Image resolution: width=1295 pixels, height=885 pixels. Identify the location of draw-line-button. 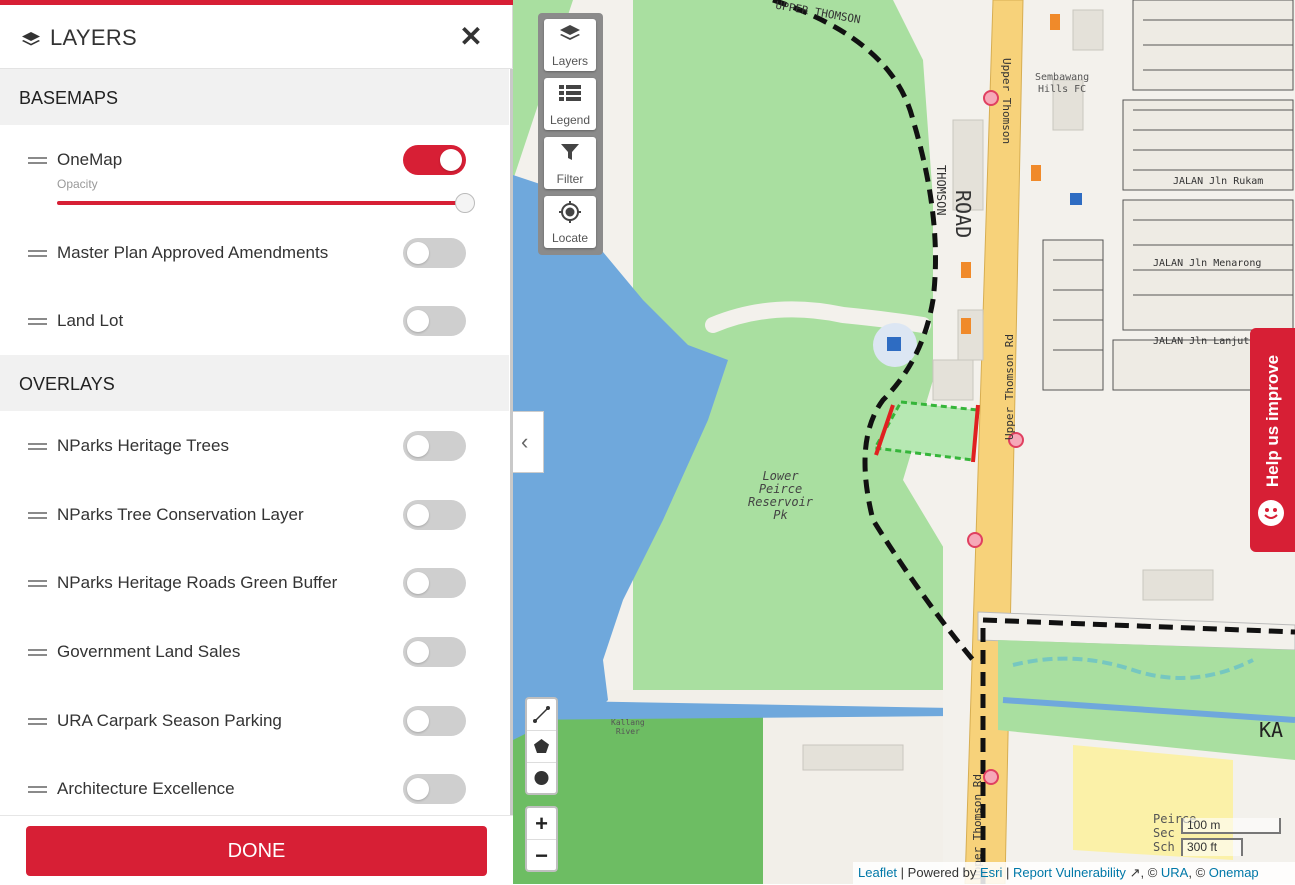
(541, 715).